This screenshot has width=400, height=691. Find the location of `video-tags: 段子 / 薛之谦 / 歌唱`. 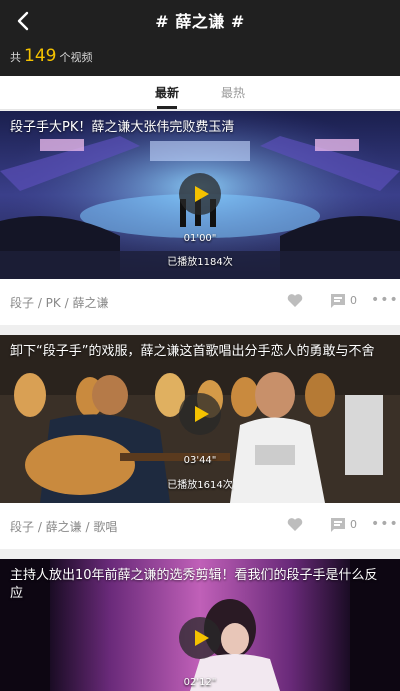

video-tags: 段子 / 薛之谦 / 歌唱 is located at coordinates (63, 526).